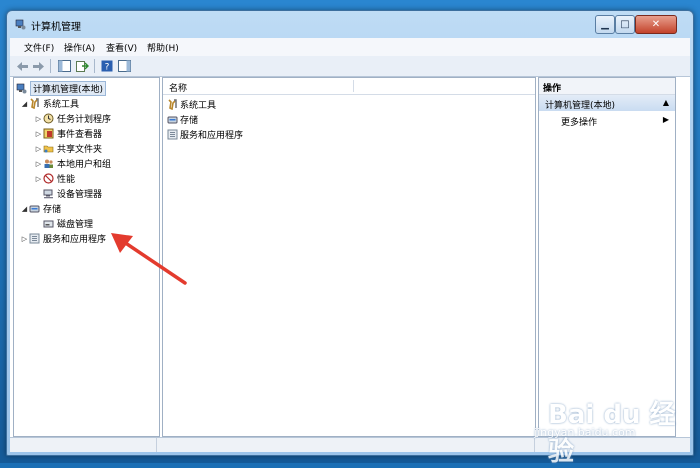  I want to click on forward-button, so click(38, 66).